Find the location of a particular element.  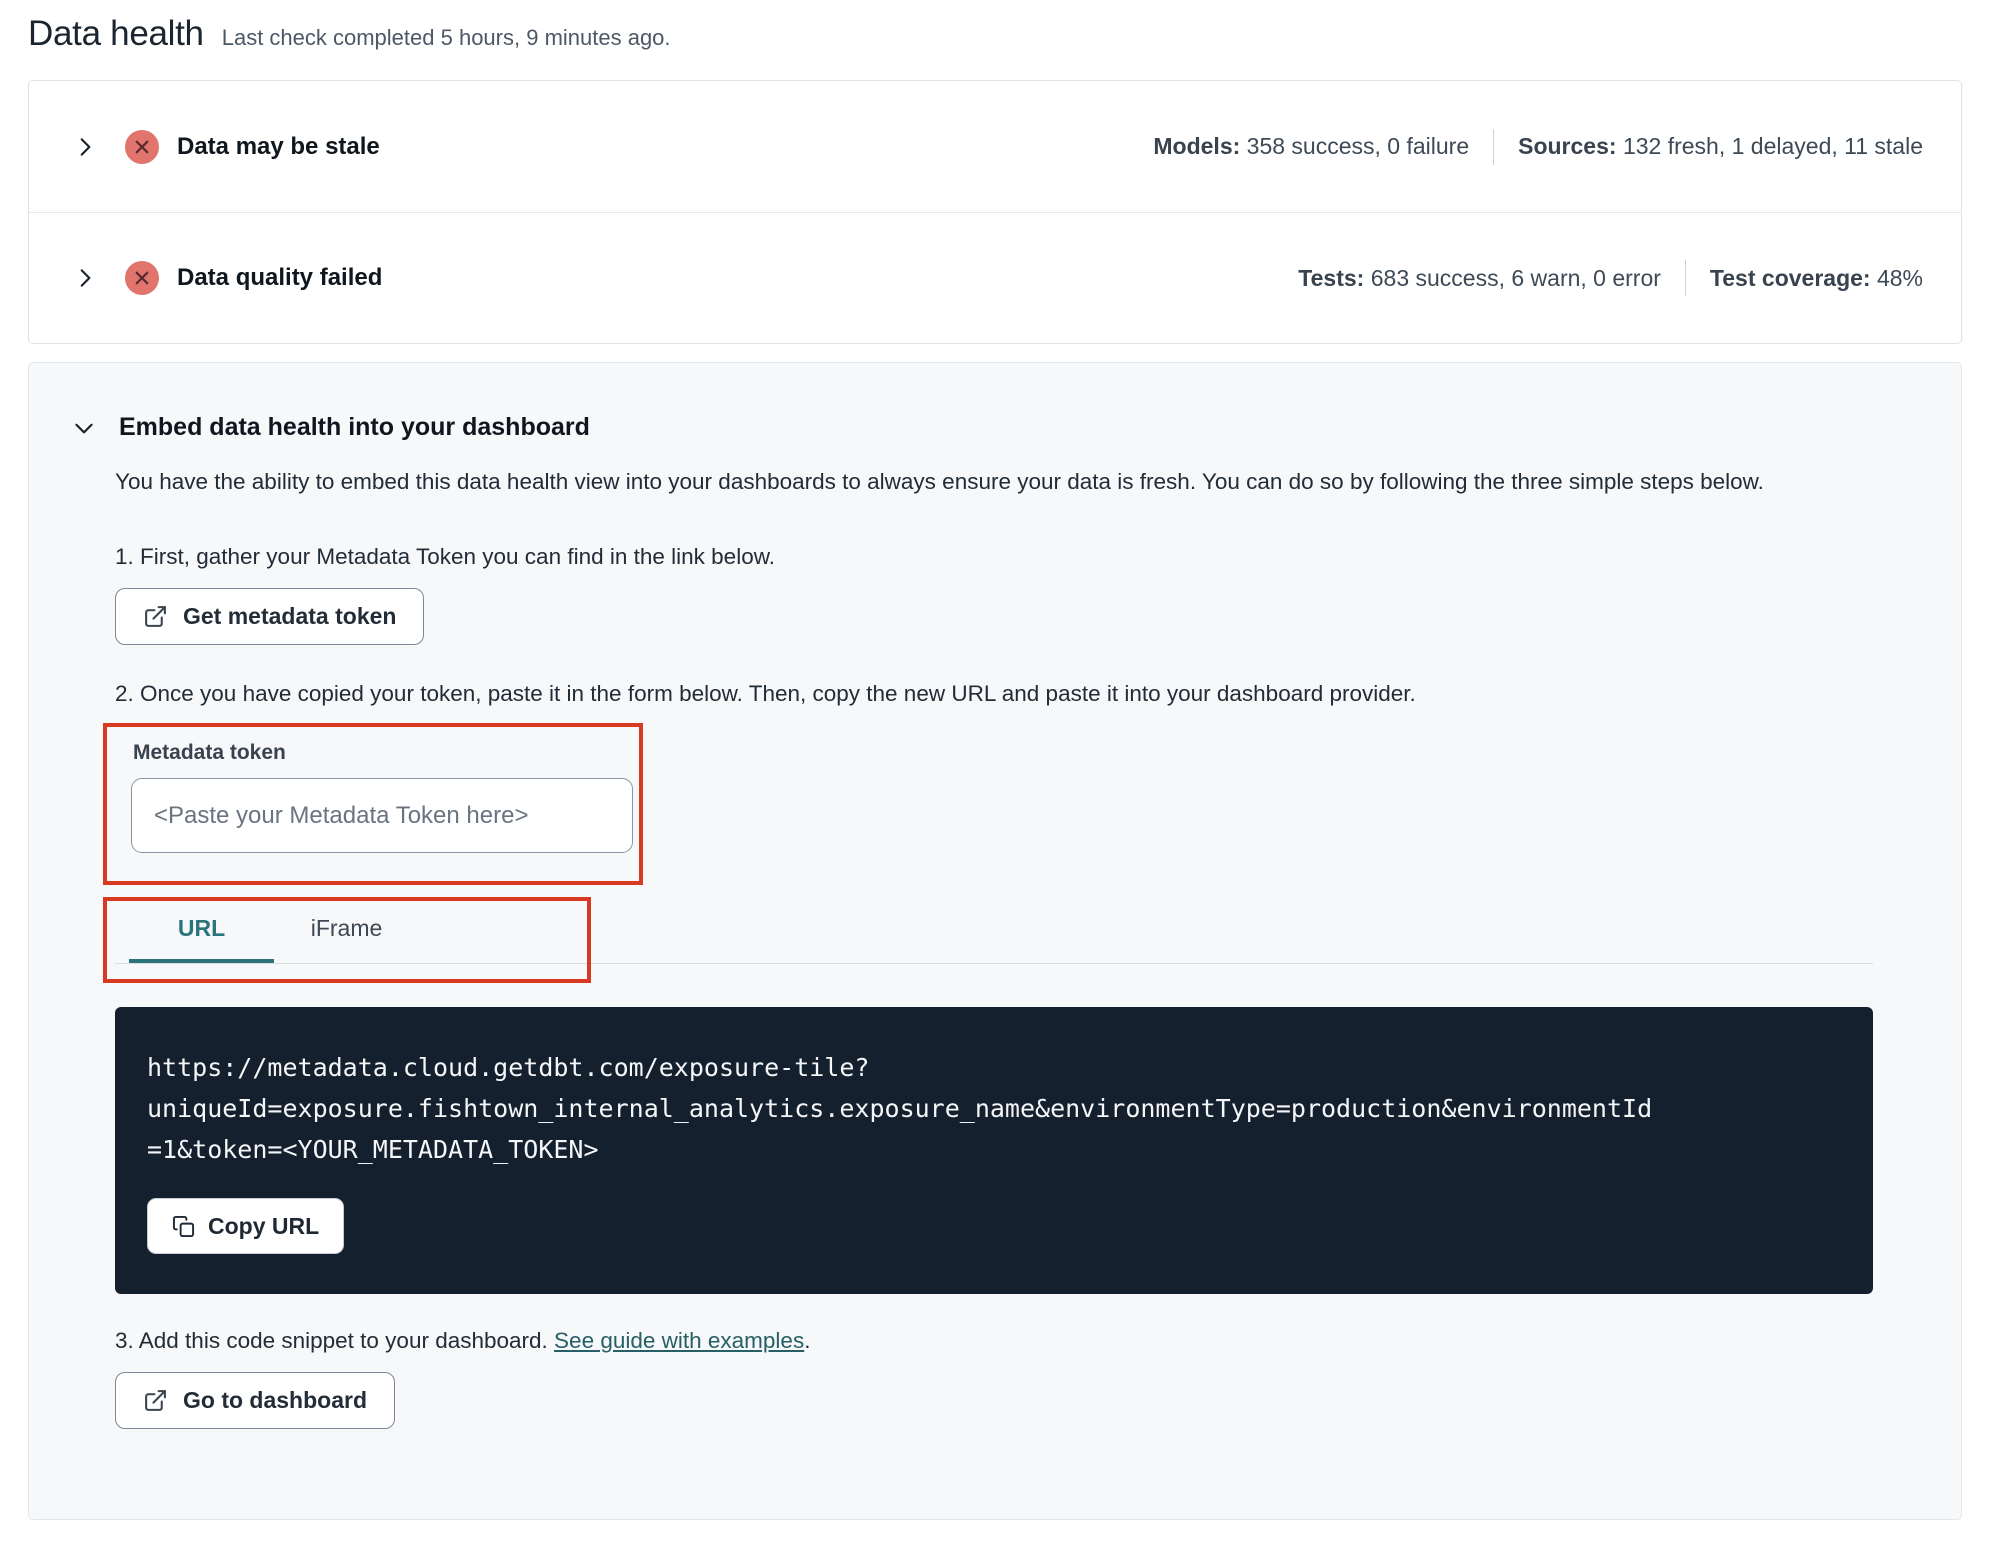

tests-stat: Tests: 683 success, 6 warn, 0 error is located at coordinates (1479, 278).